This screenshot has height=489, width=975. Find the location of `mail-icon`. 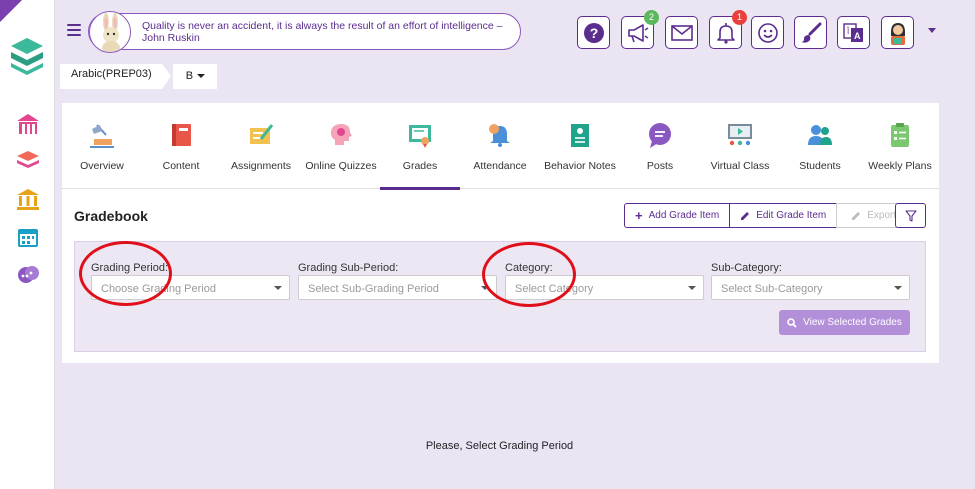

mail-icon is located at coordinates (681, 32).